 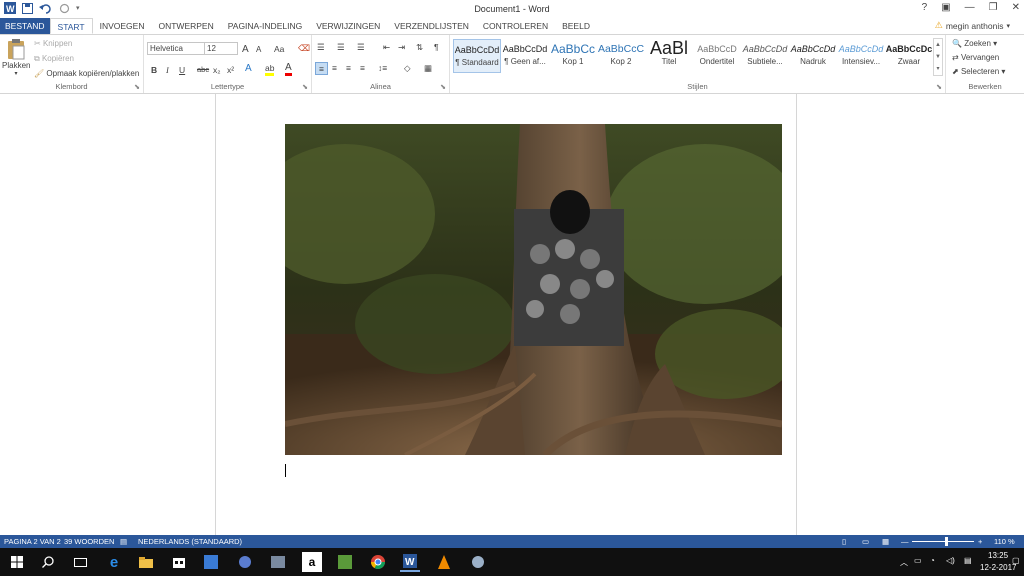 I want to click on chrome-icon, so click(x=378, y=562).